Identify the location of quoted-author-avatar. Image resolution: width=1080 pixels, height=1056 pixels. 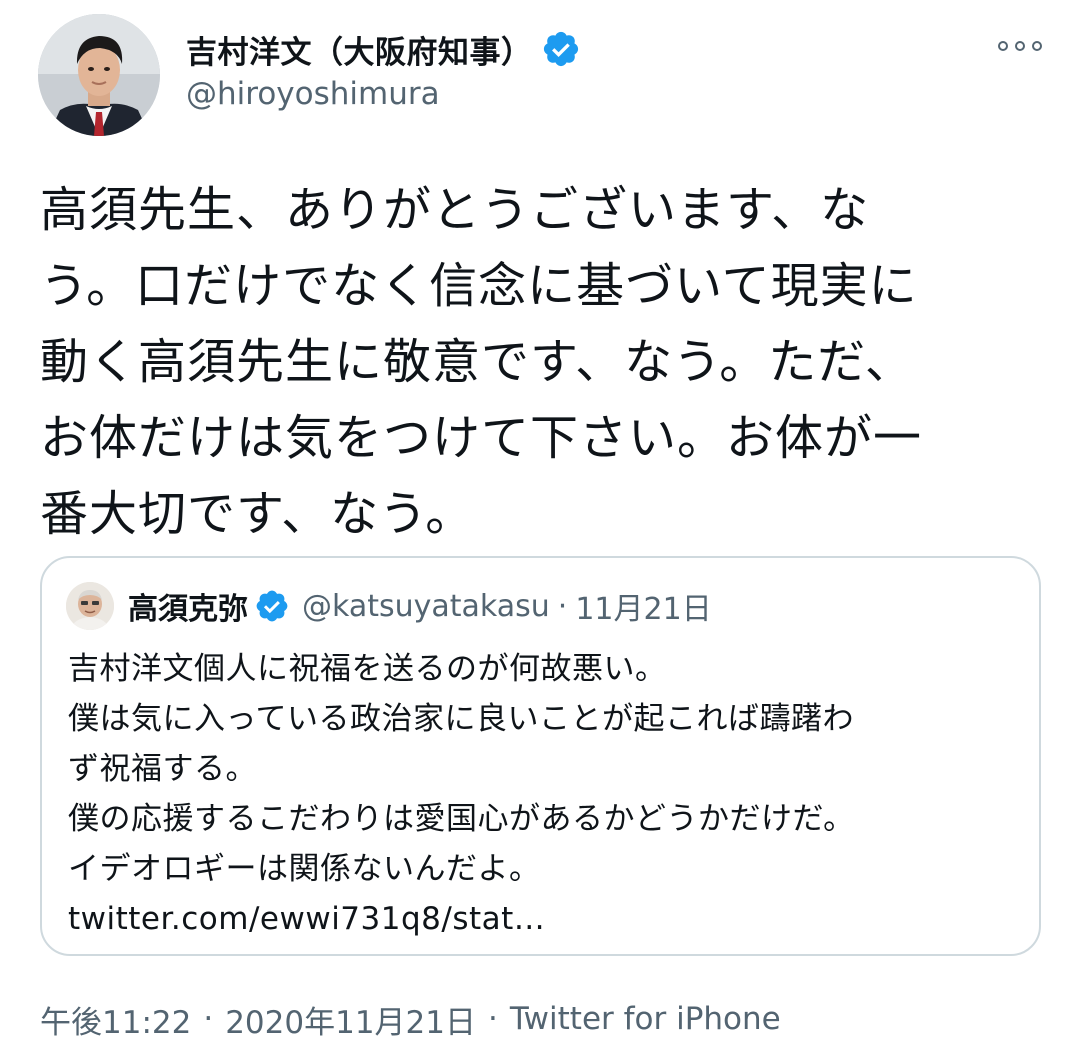
(90, 606).